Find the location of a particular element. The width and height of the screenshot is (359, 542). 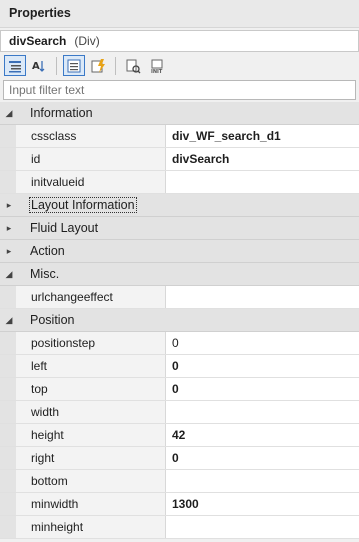

object-name: divSearch is located at coordinates (38, 41).